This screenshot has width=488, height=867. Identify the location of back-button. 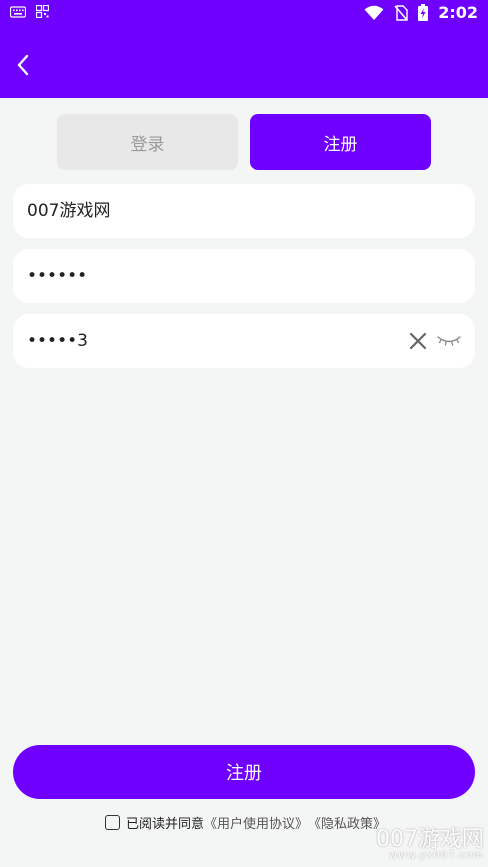
(23, 65).